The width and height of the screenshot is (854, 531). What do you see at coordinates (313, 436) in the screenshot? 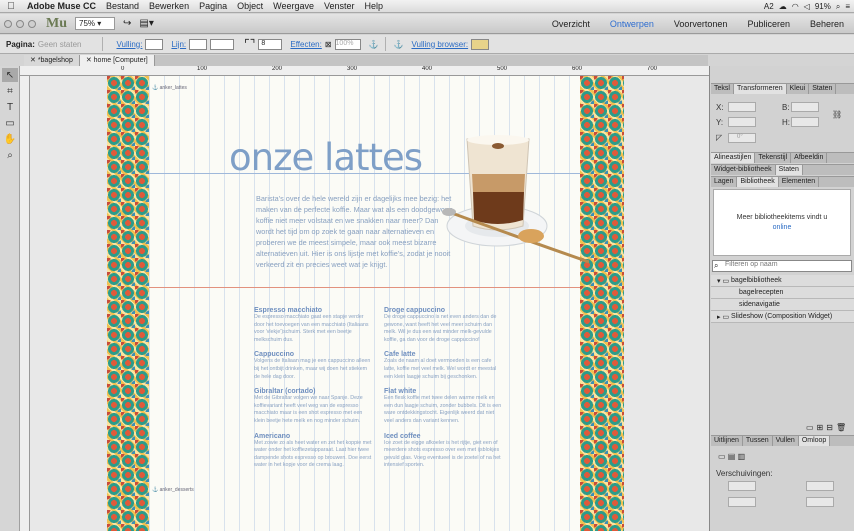
I see `coffee-title: Americano` at bounding box center [313, 436].